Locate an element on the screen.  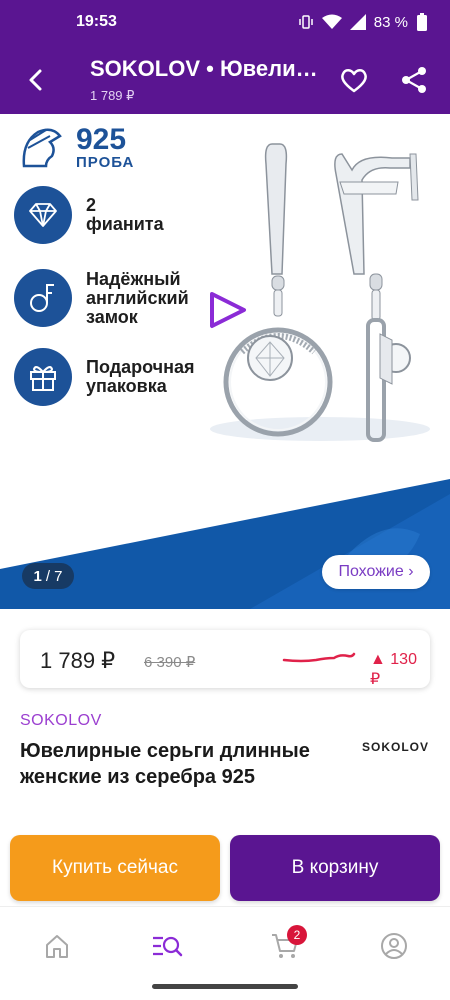
feature-gift-text: Подарочная упаковка is located at coordinates (140, 376).